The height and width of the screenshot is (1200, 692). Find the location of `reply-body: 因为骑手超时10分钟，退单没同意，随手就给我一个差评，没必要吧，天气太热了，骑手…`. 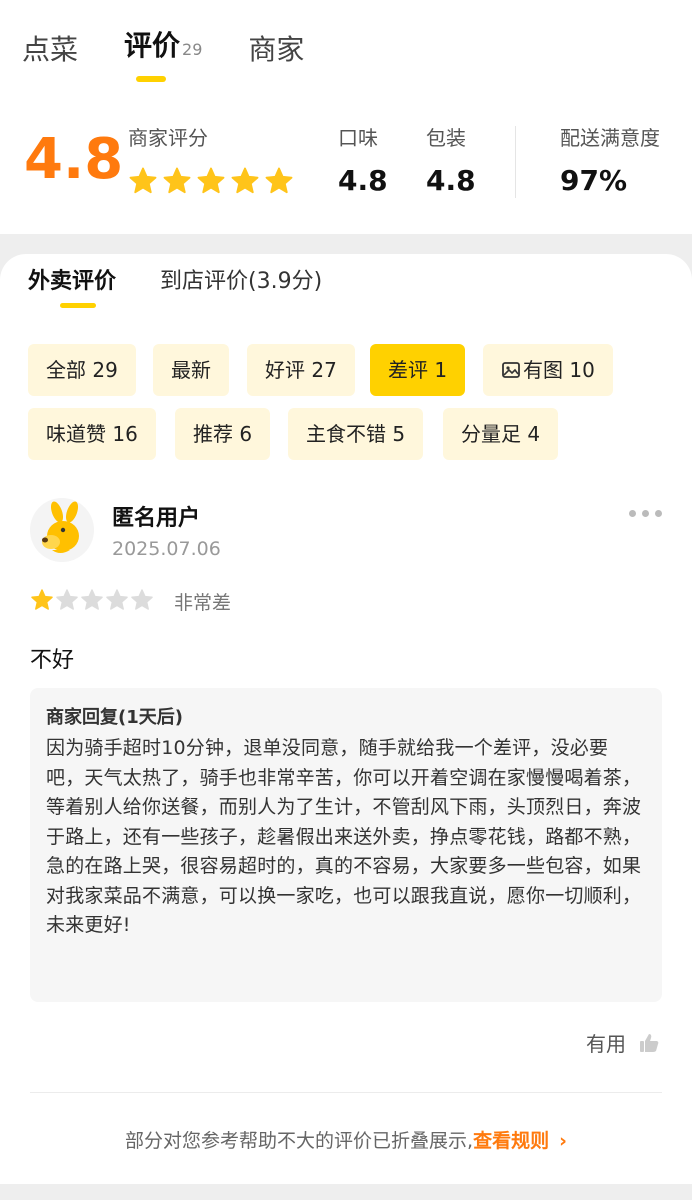

reply-body: 因为骑手超时10分钟，退单没同意，随手就给我一个差评，没必要吧，天气太热了，骑手… is located at coordinates (344, 836).